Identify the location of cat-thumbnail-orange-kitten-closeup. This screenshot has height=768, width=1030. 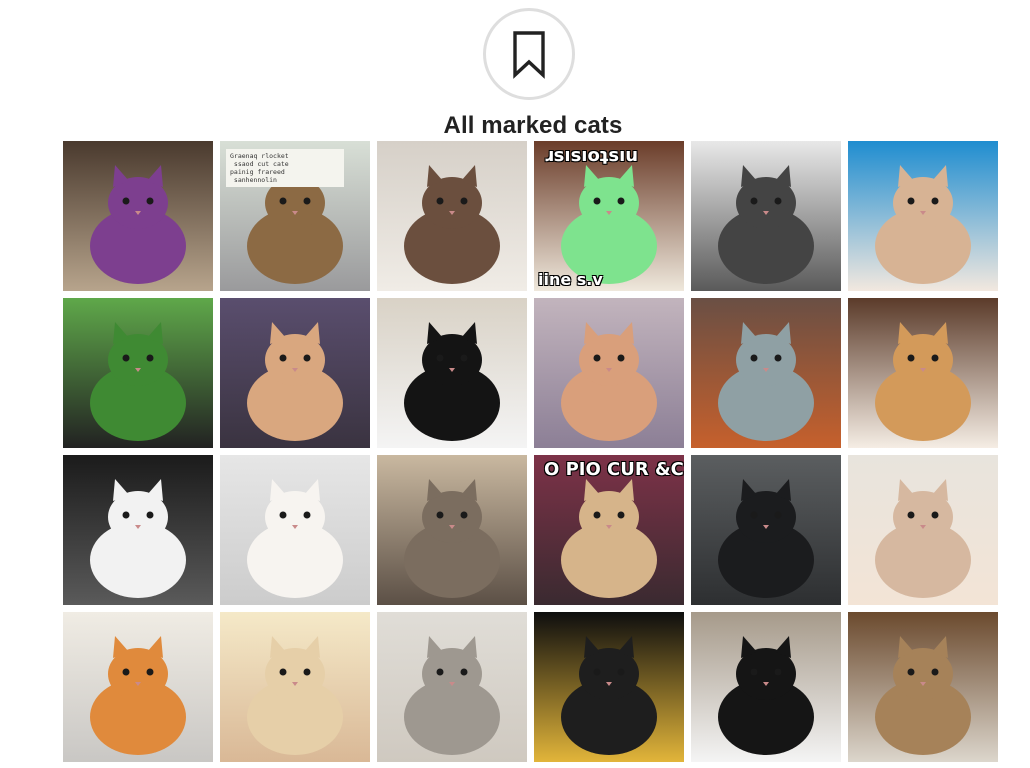
(138, 687).